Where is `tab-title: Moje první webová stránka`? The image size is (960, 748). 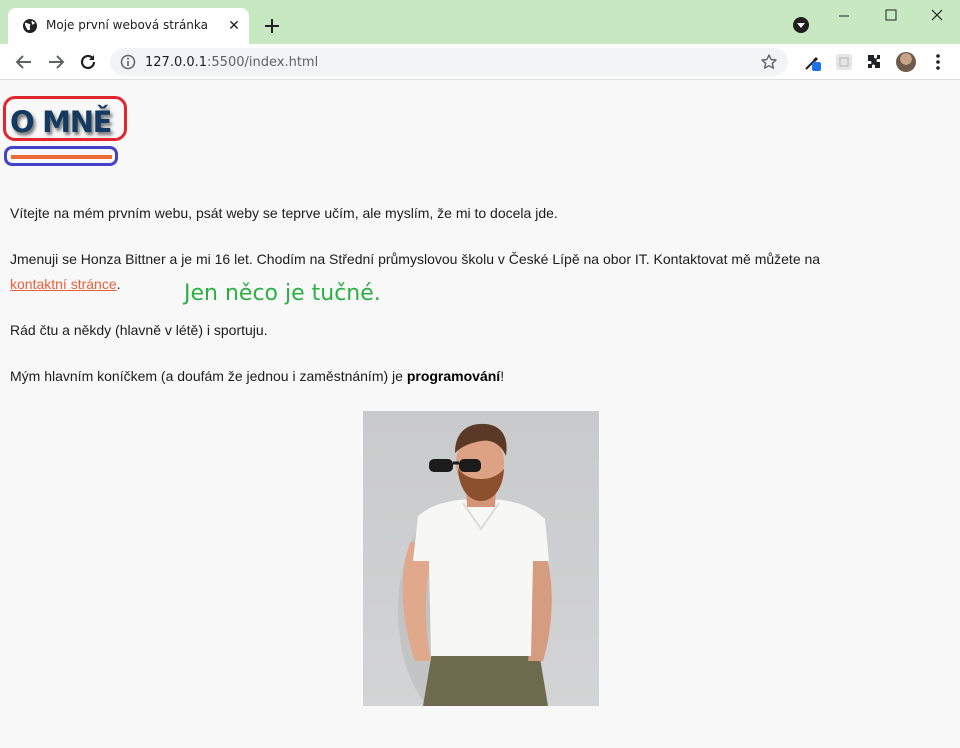 tab-title: Moje první webová stránka is located at coordinates (127, 25).